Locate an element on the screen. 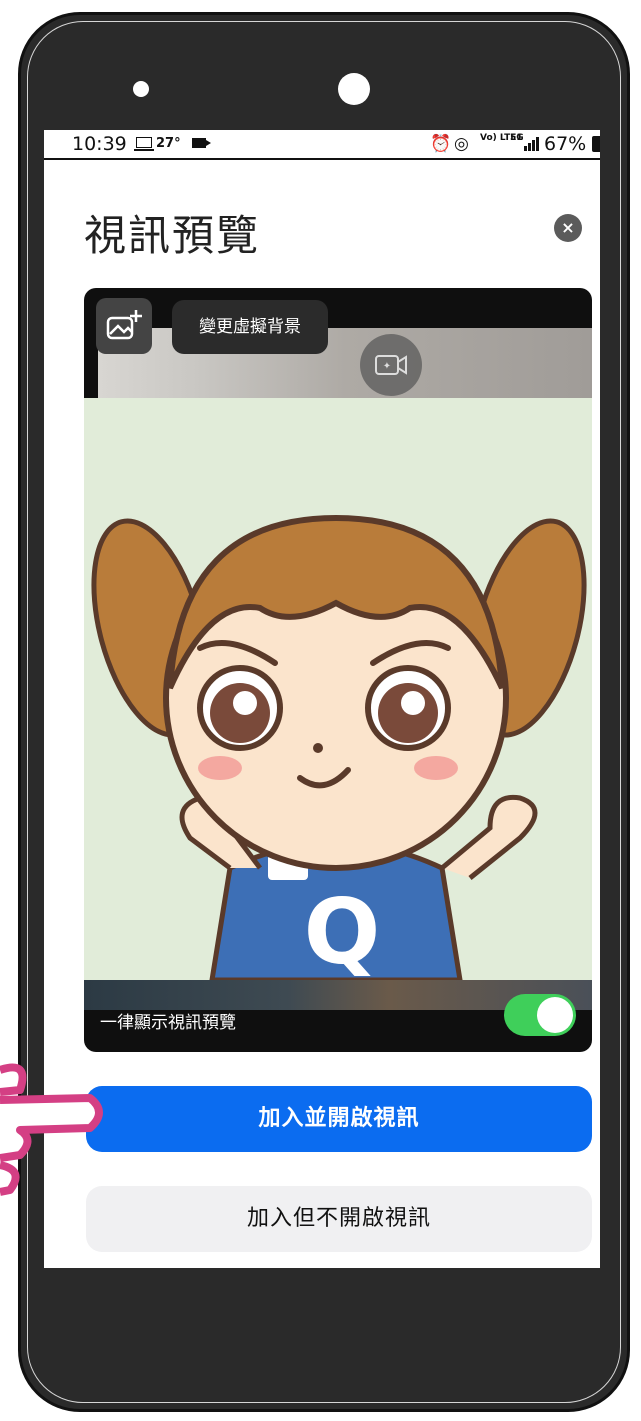 The height and width of the screenshot is (1421, 641). laptop-icon is located at coordinates (144, 144).